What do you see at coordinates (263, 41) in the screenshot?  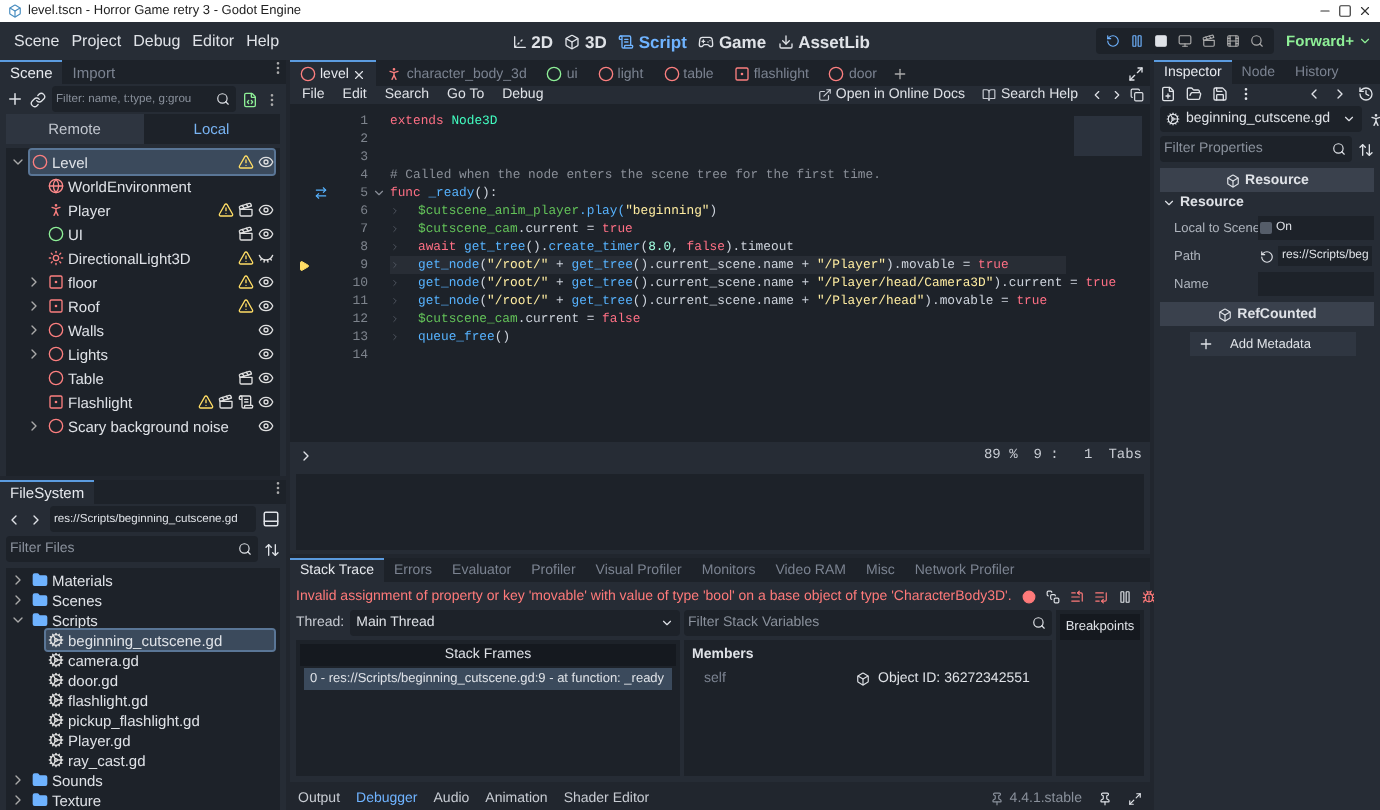 I see `menu-item: Help` at bounding box center [263, 41].